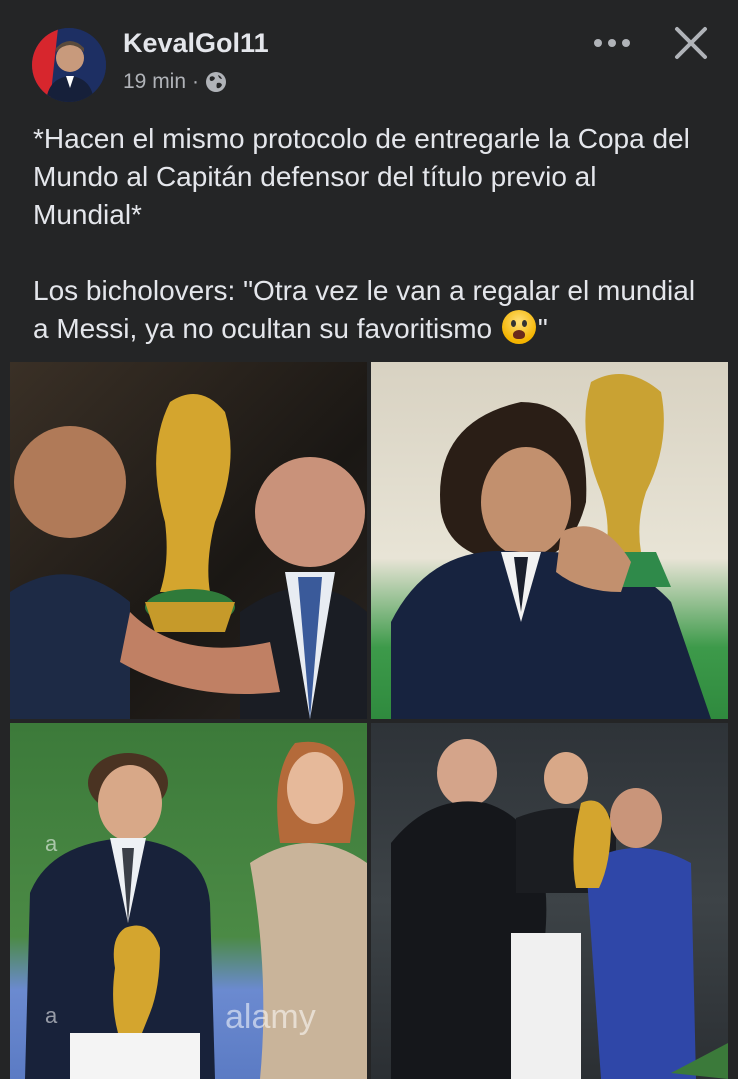 The width and height of the screenshot is (738, 1079). I want to click on author-avatar, so click(69, 65).